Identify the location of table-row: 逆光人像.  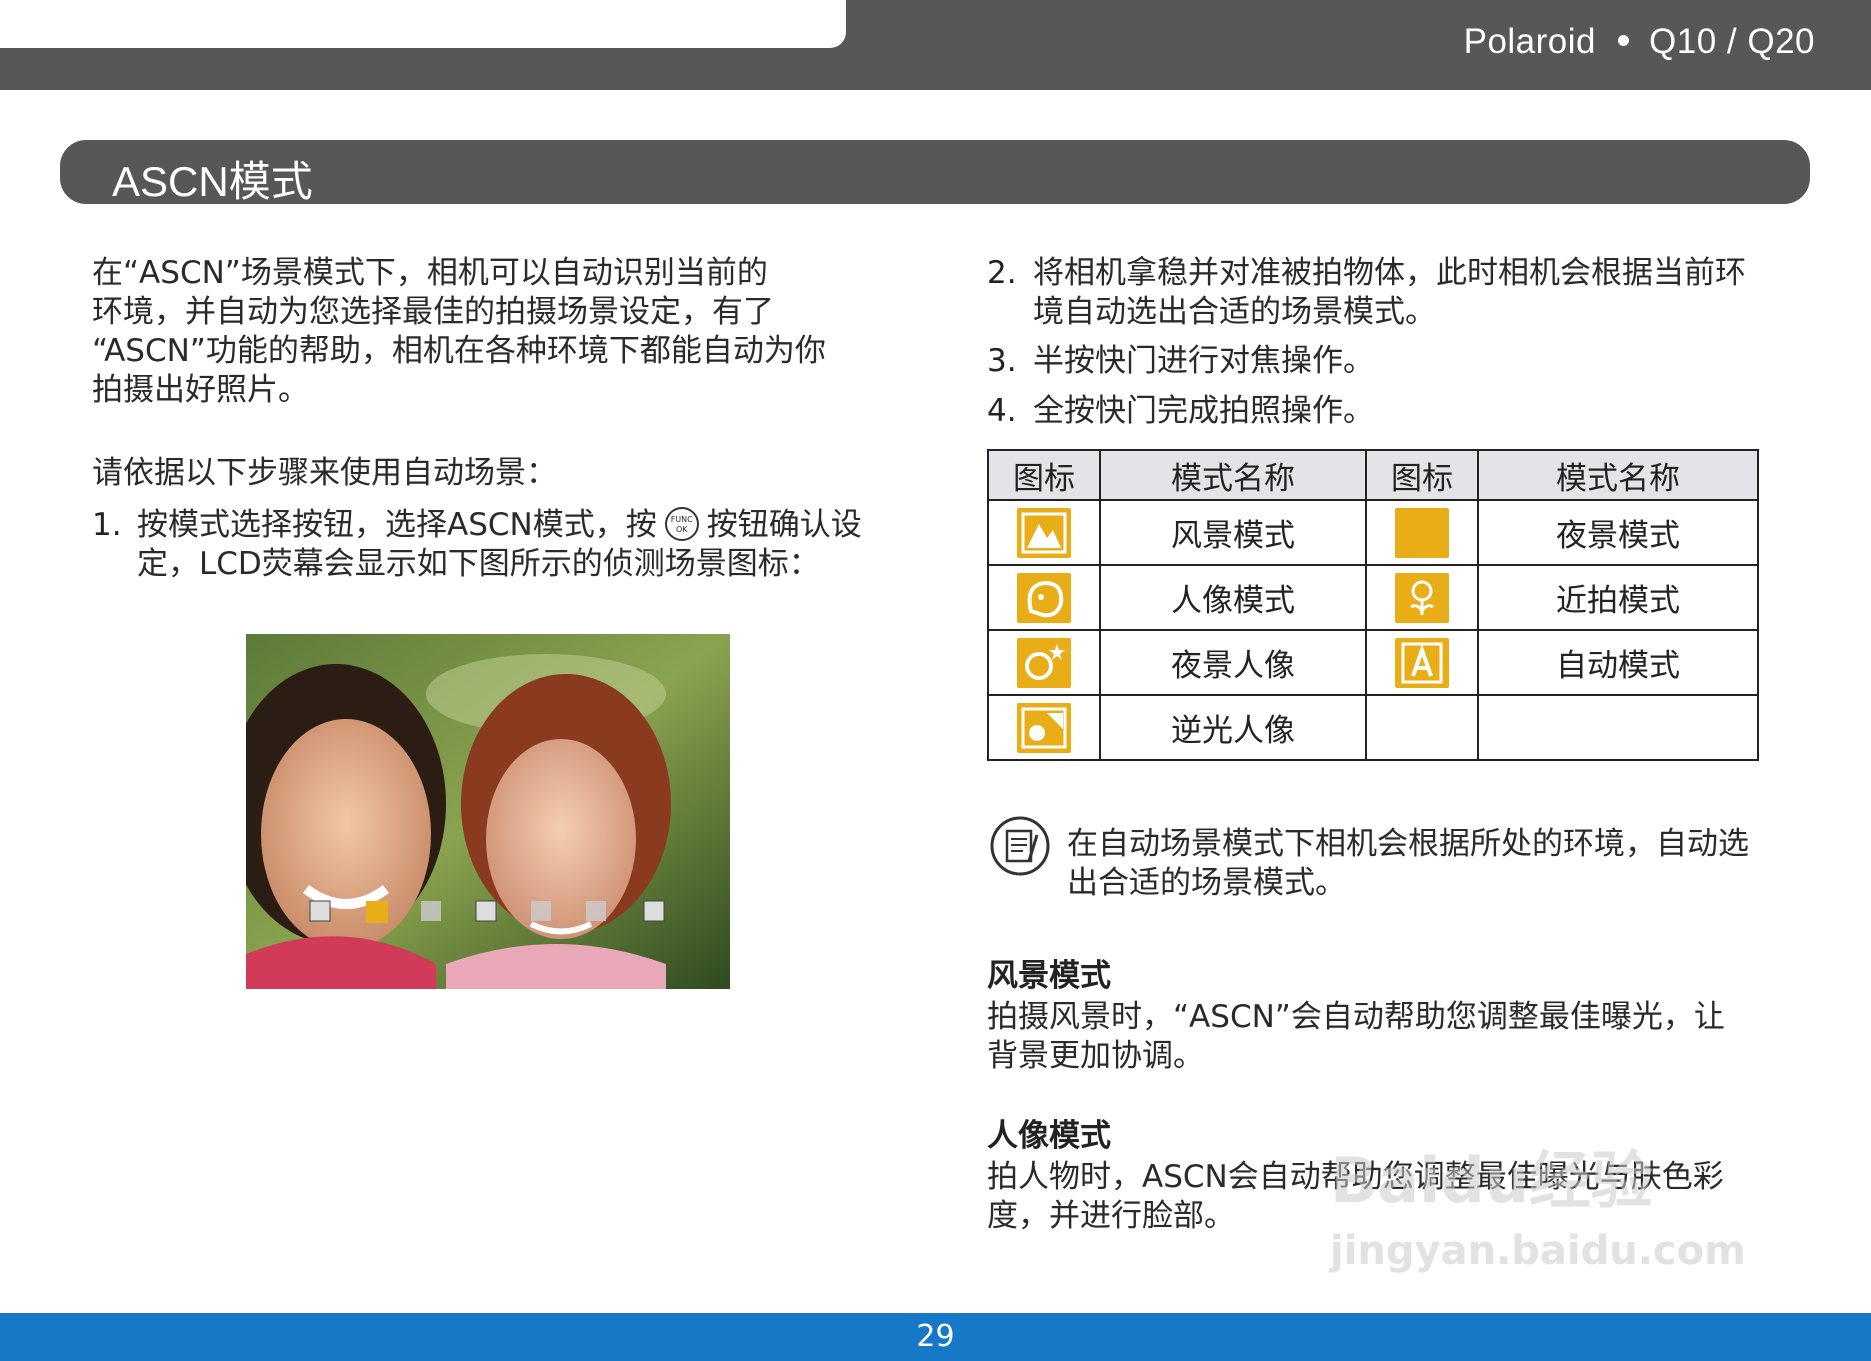
(1373, 727).